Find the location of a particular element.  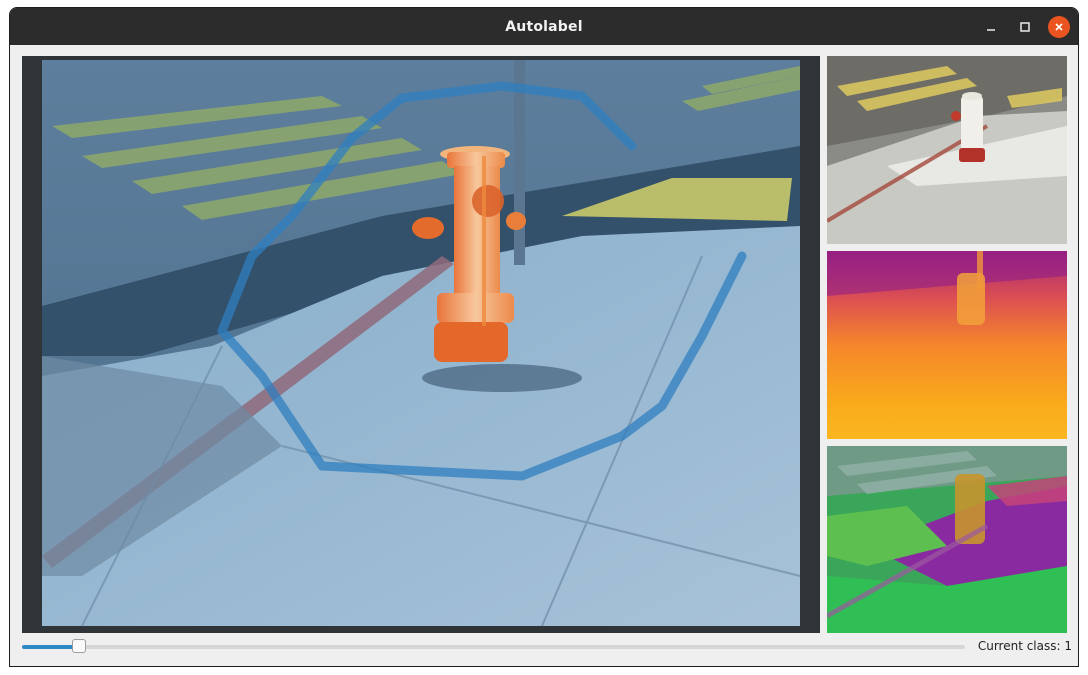

depth-map-image is located at coordinates (947, 345).